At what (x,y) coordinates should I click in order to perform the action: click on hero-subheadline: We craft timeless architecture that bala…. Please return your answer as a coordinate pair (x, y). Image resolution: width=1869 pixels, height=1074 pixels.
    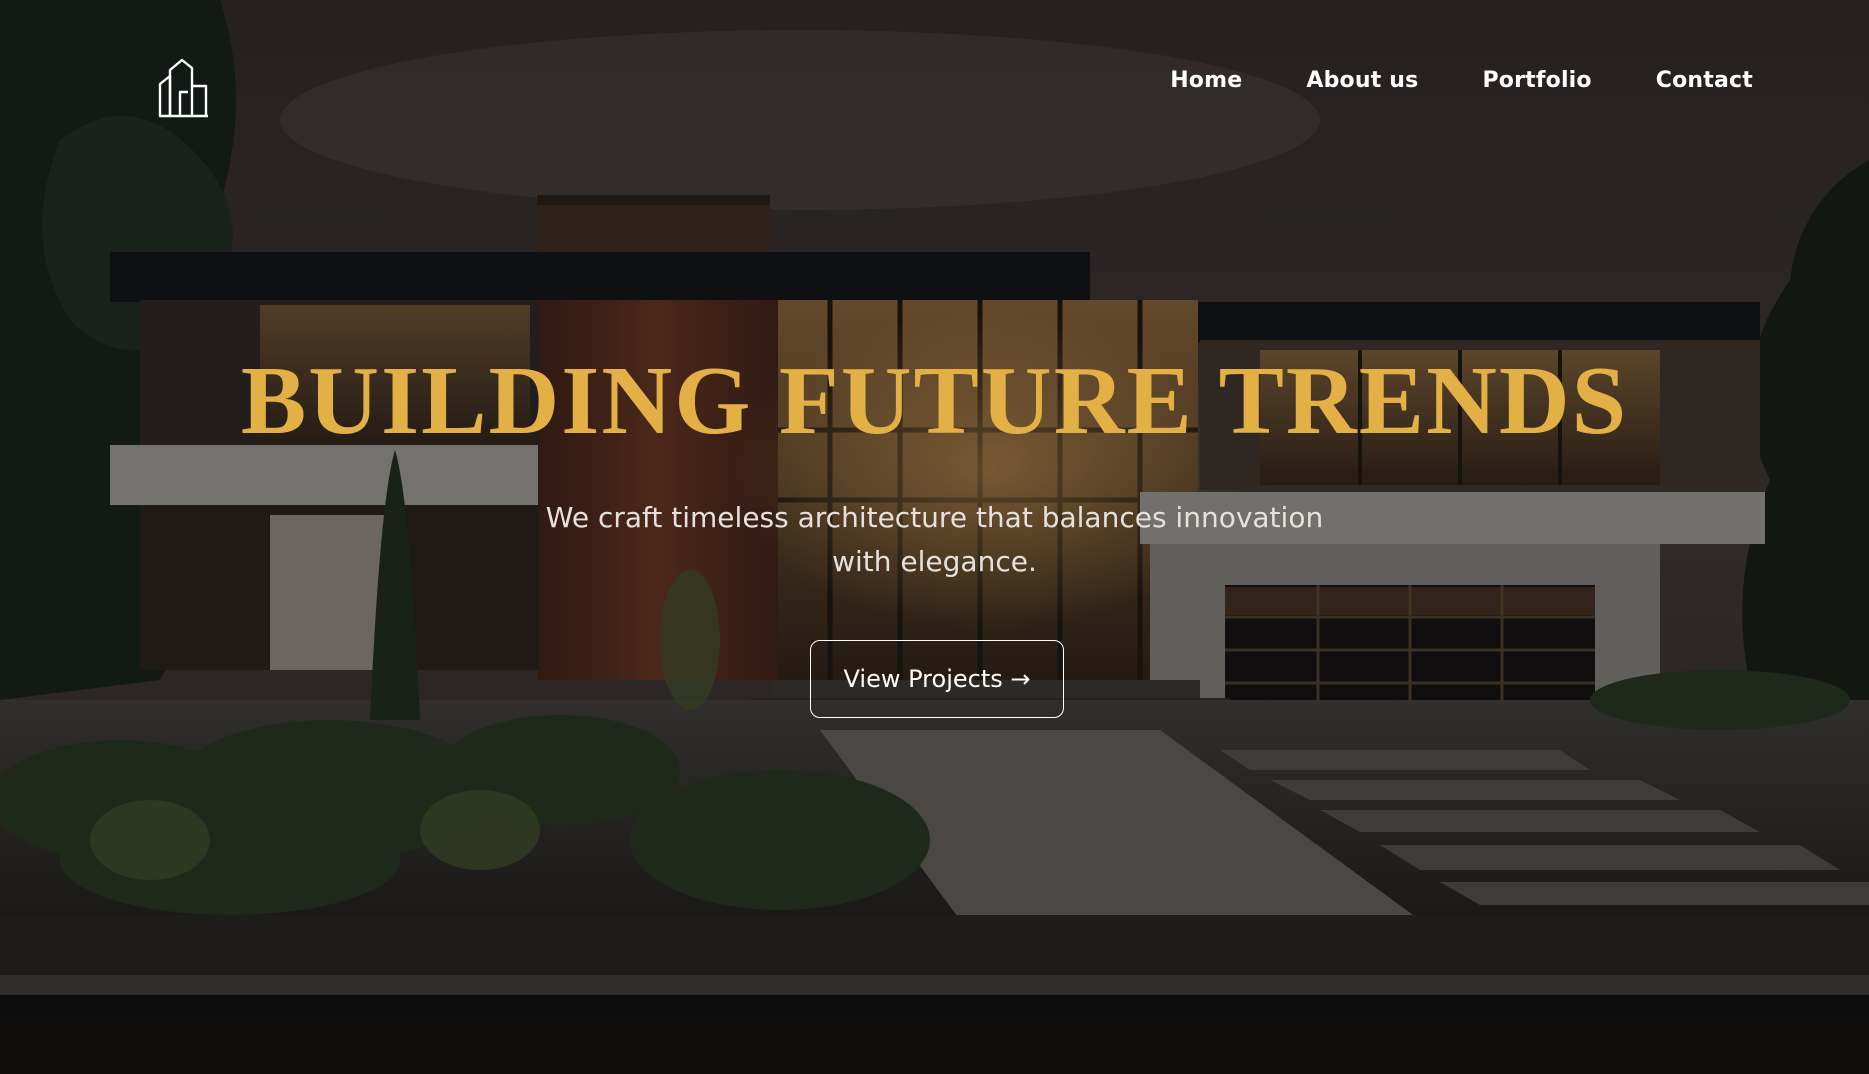
    Looking at the image, I should click on (934, 539).